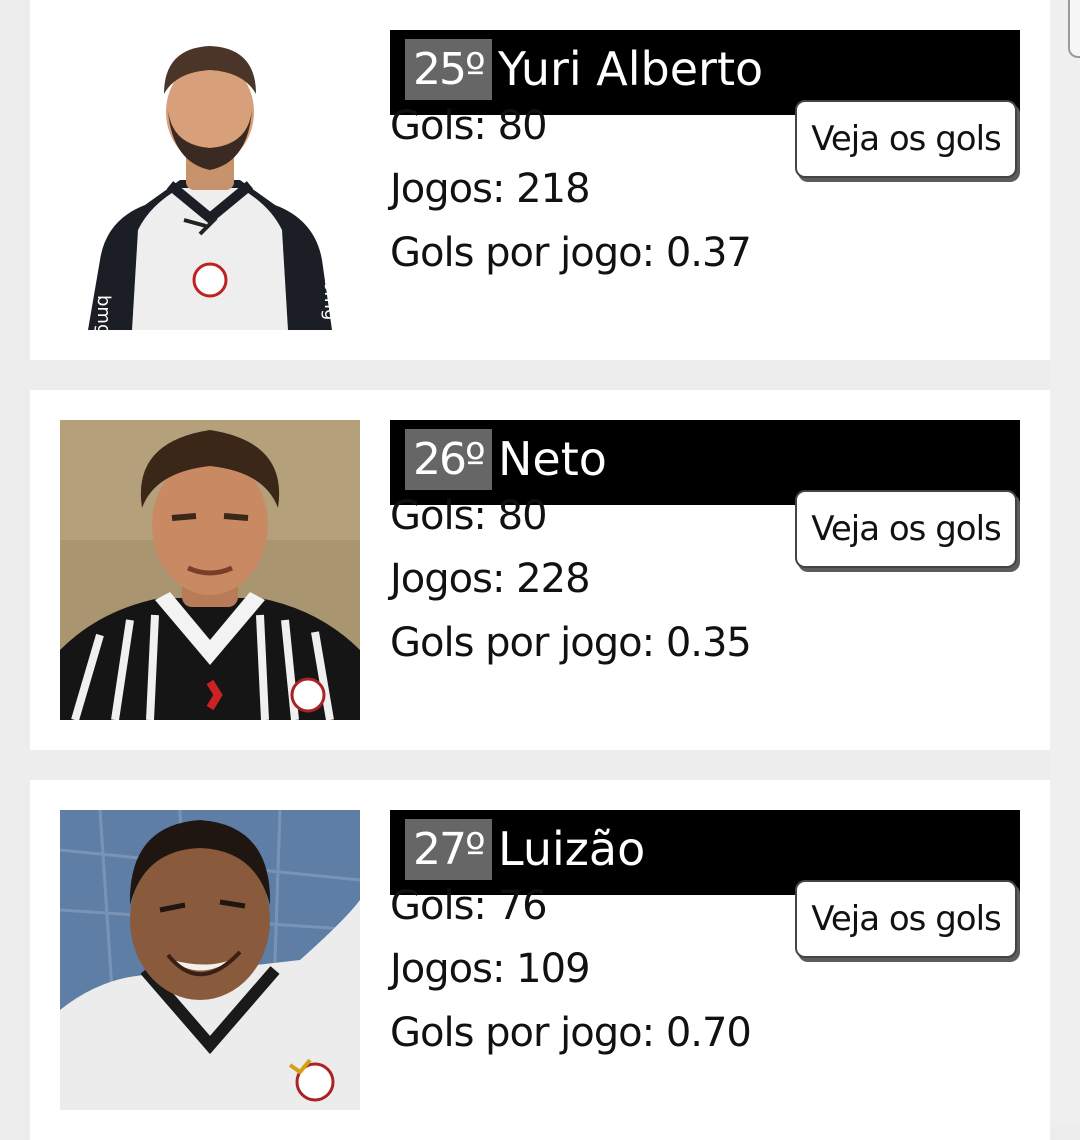 Image resolution: width=1080 pixels, height=1140 pixels. What do you see at coordinates (572, 849) in the screenshot?
I see `player-name: Luizão` at bounding box center [572, 849].